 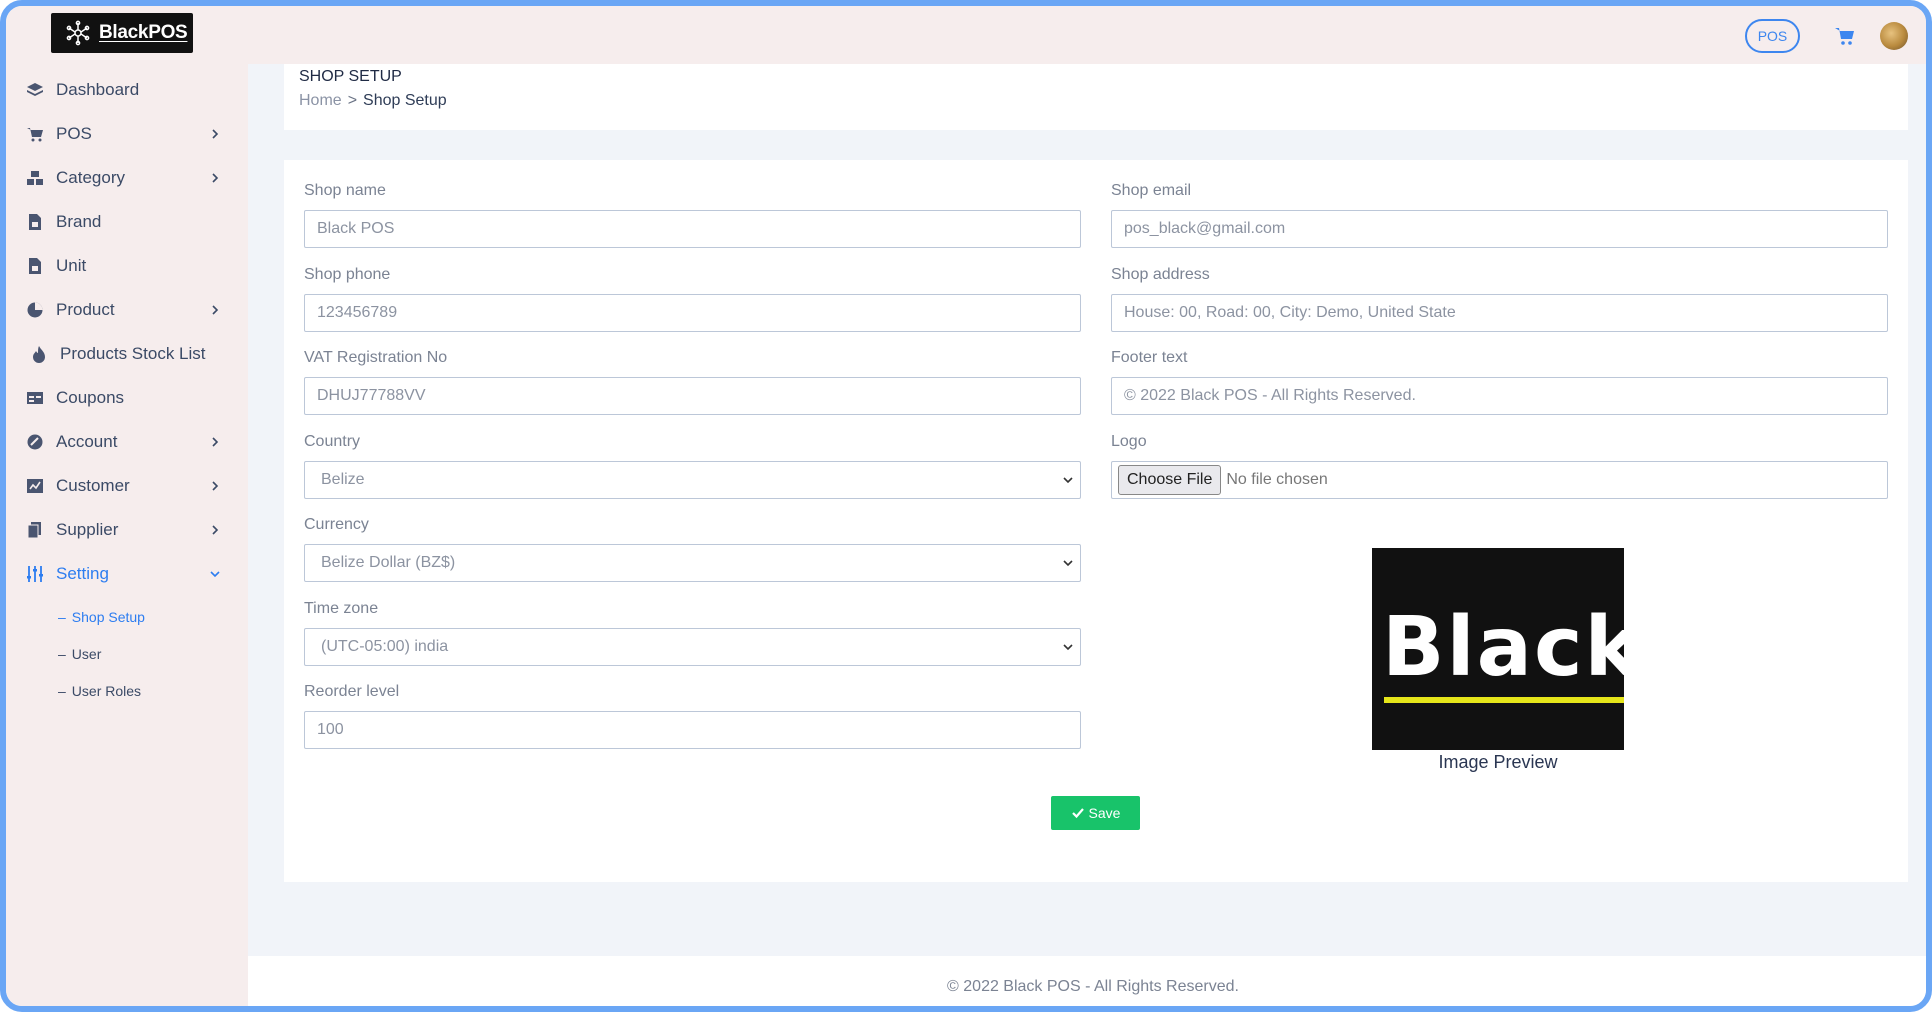 I want to click on pos-button: POS, so click(x=1772, y=36).